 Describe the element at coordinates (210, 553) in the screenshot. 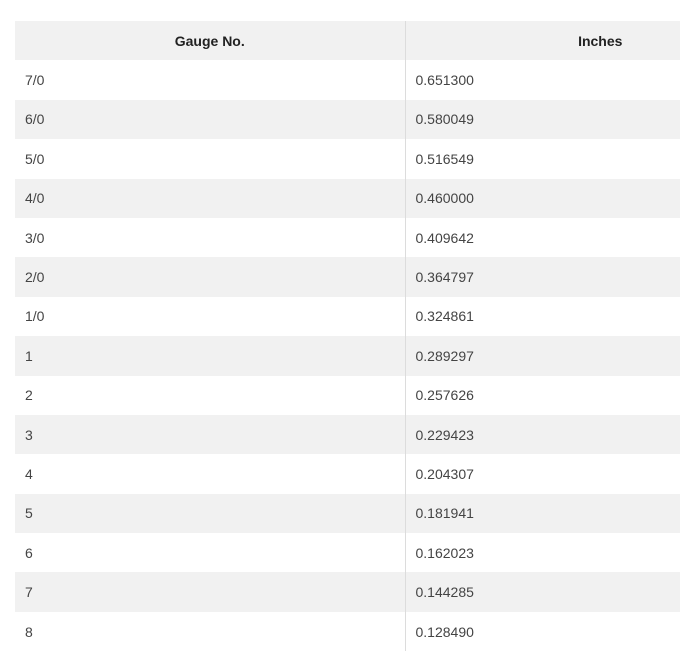

I see `cell-gauge-no: 6` at that location.